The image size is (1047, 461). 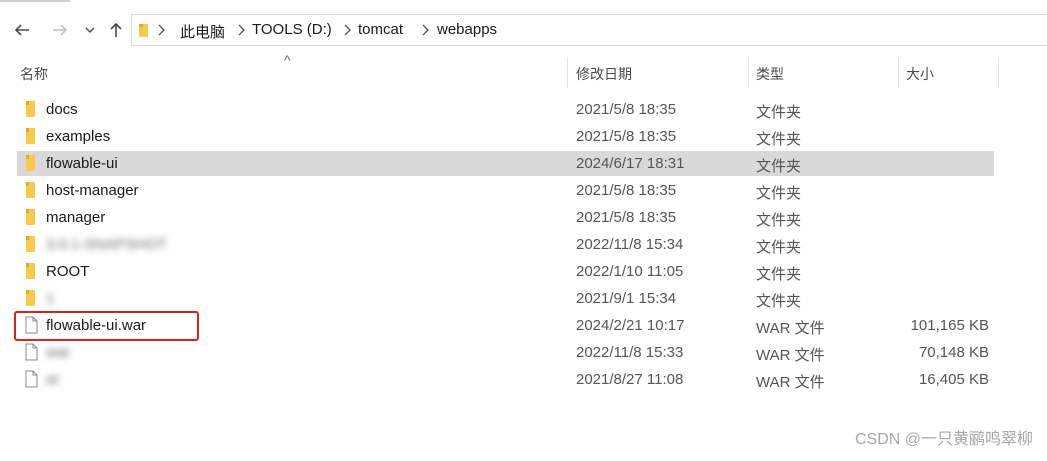 I want to click on file-date: 2024/6/17 18:31, so click(x=630, y=163).